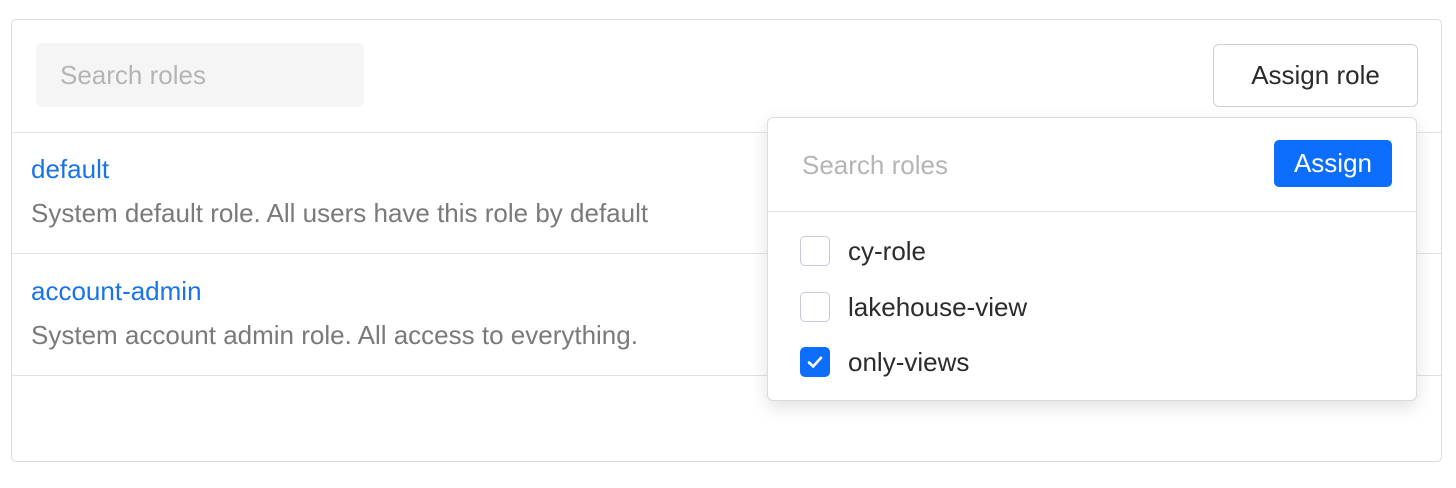 The width and height of the screenshot is (1456, 488). I want to click on checkmark-icon, so click(815, 362).